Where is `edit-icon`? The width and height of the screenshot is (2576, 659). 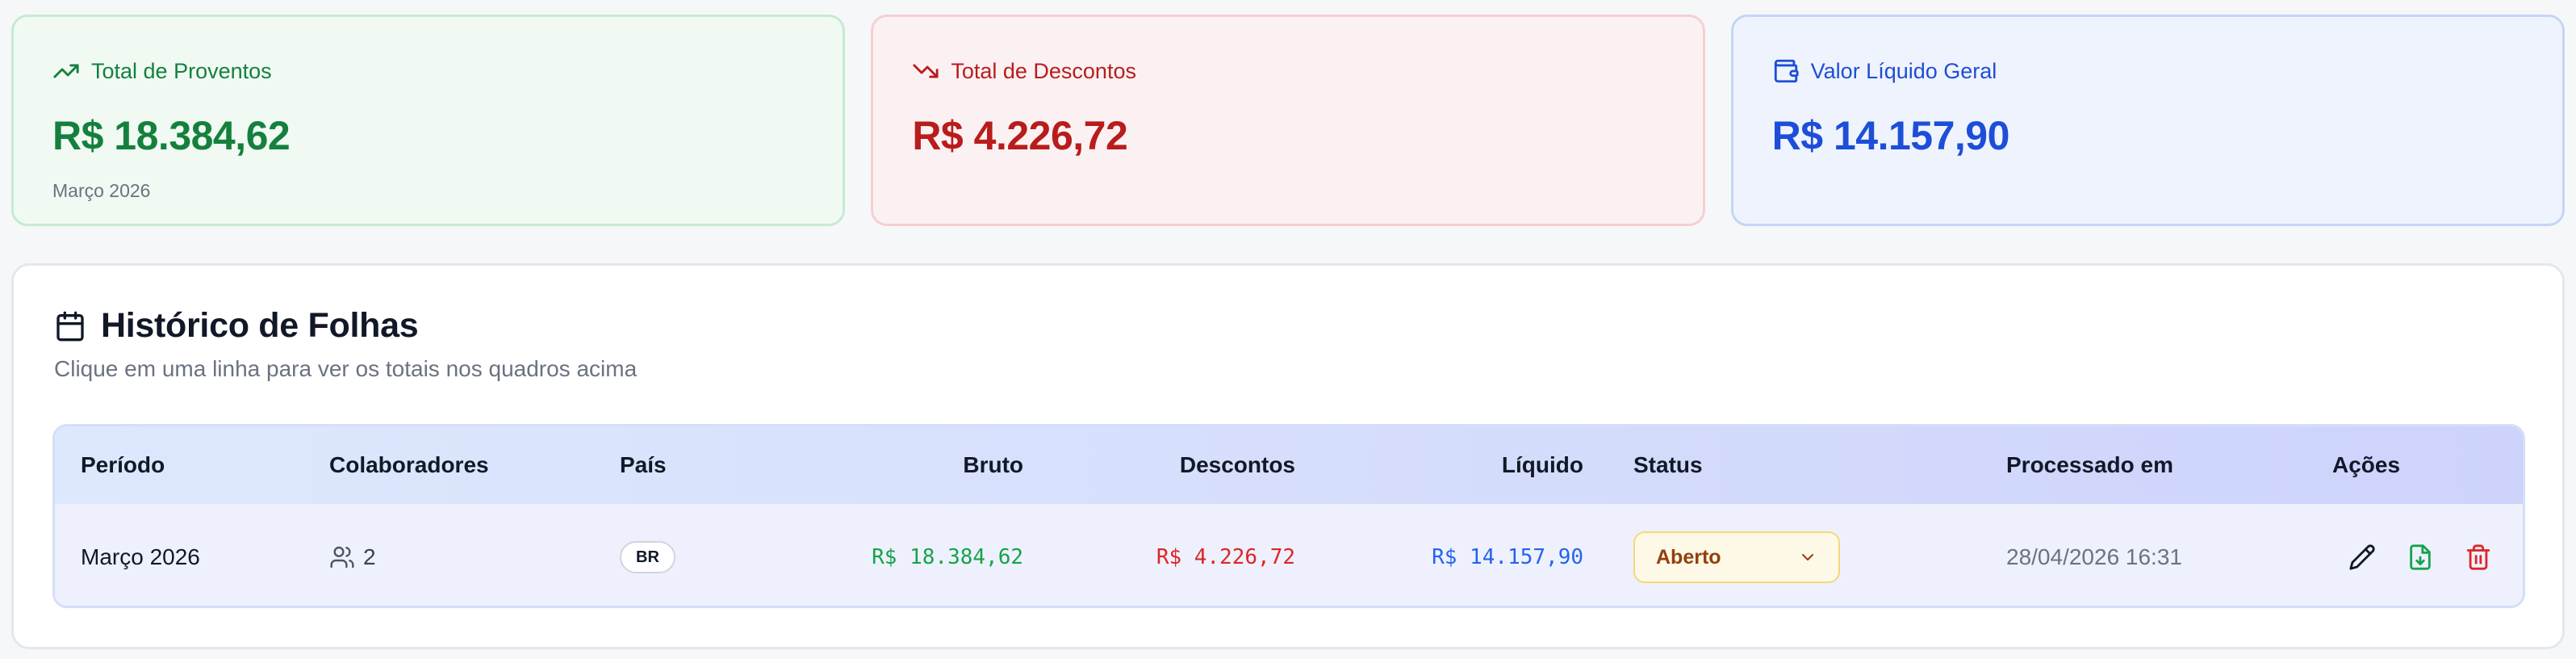 edit-icon is located at coordinates (2362, 557).